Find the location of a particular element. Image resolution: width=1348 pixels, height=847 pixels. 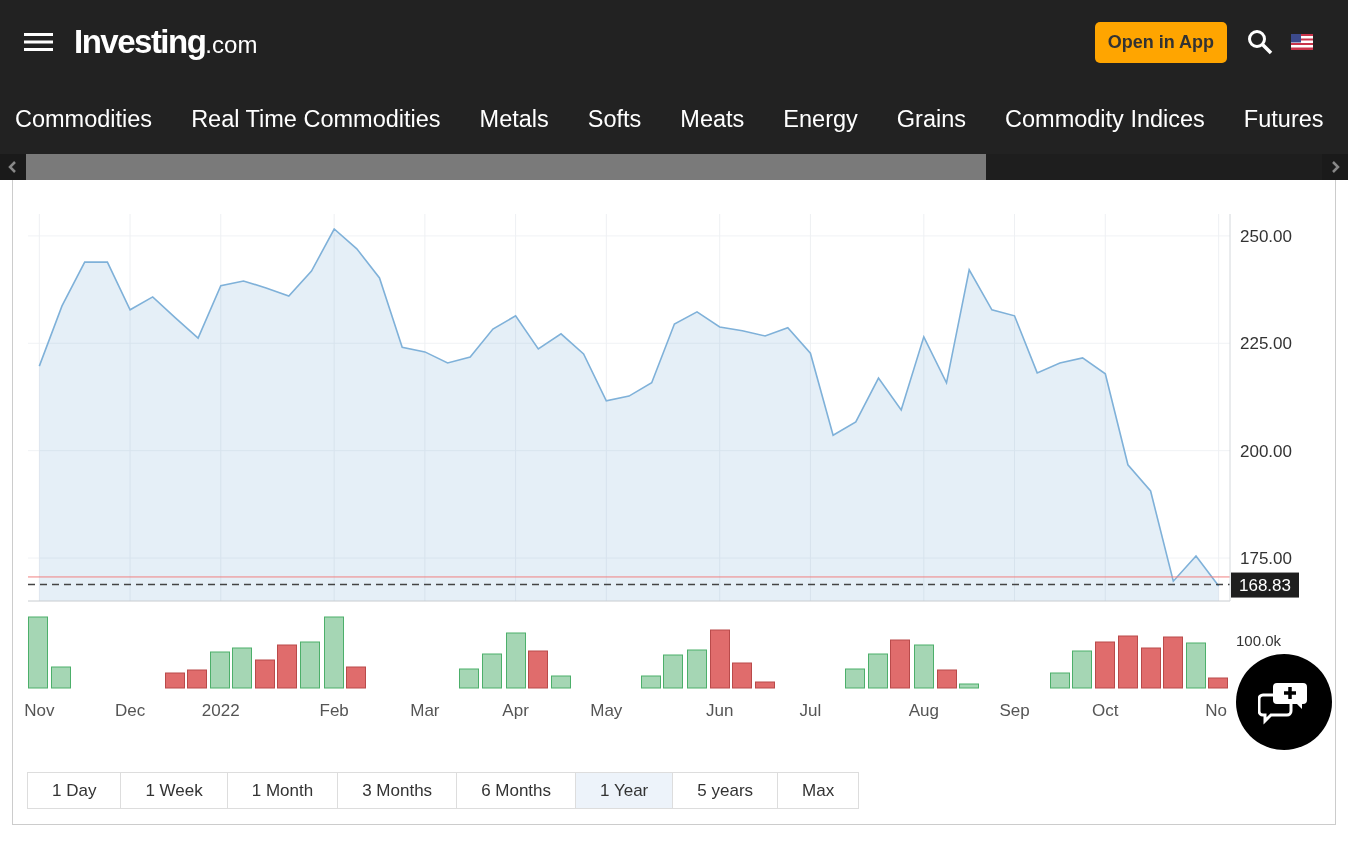

nav-link: Commodities is located at coordinates (84, 119).